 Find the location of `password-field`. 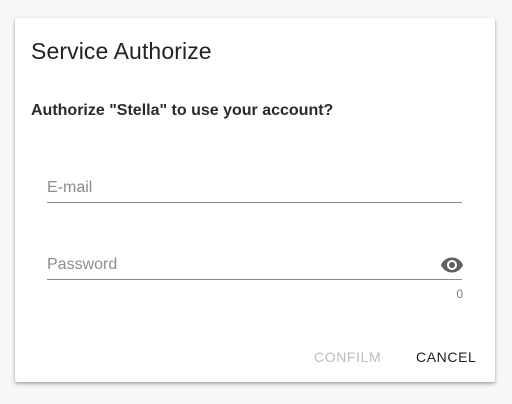

password-field is located at coordinates (255, 265).